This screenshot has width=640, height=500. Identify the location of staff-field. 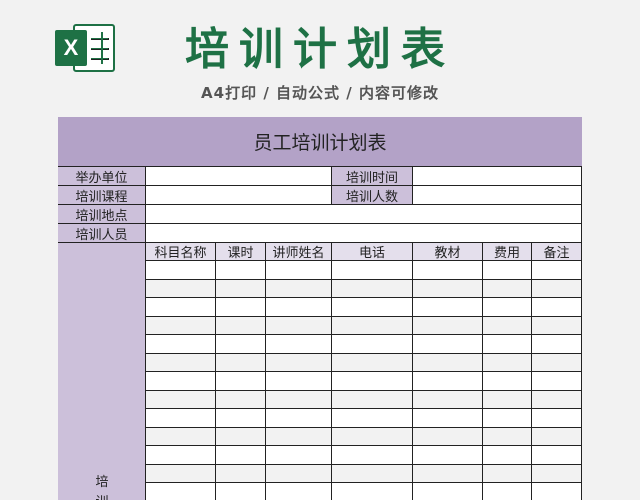
(364, 233).